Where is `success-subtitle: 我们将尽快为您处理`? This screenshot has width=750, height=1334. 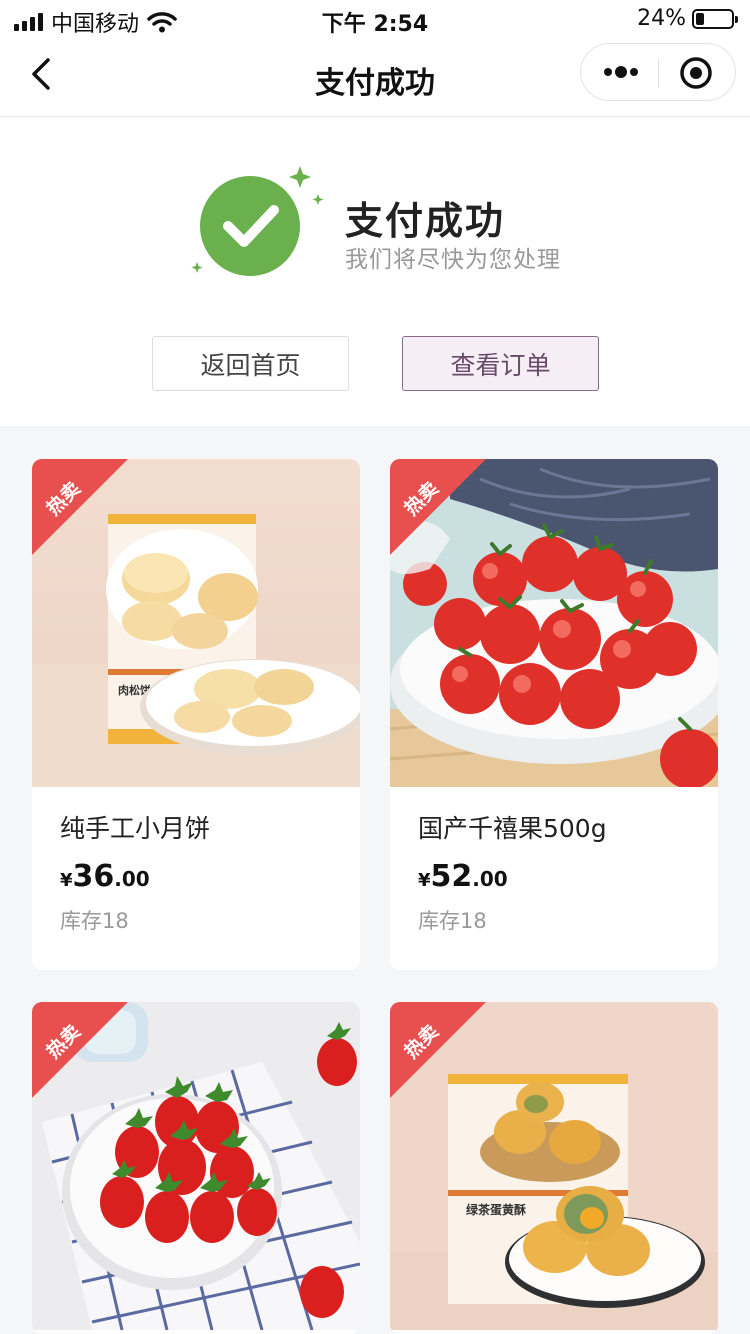 success-subtitle: 我们将尽快为您处理 is located at coordinates (453, 260).